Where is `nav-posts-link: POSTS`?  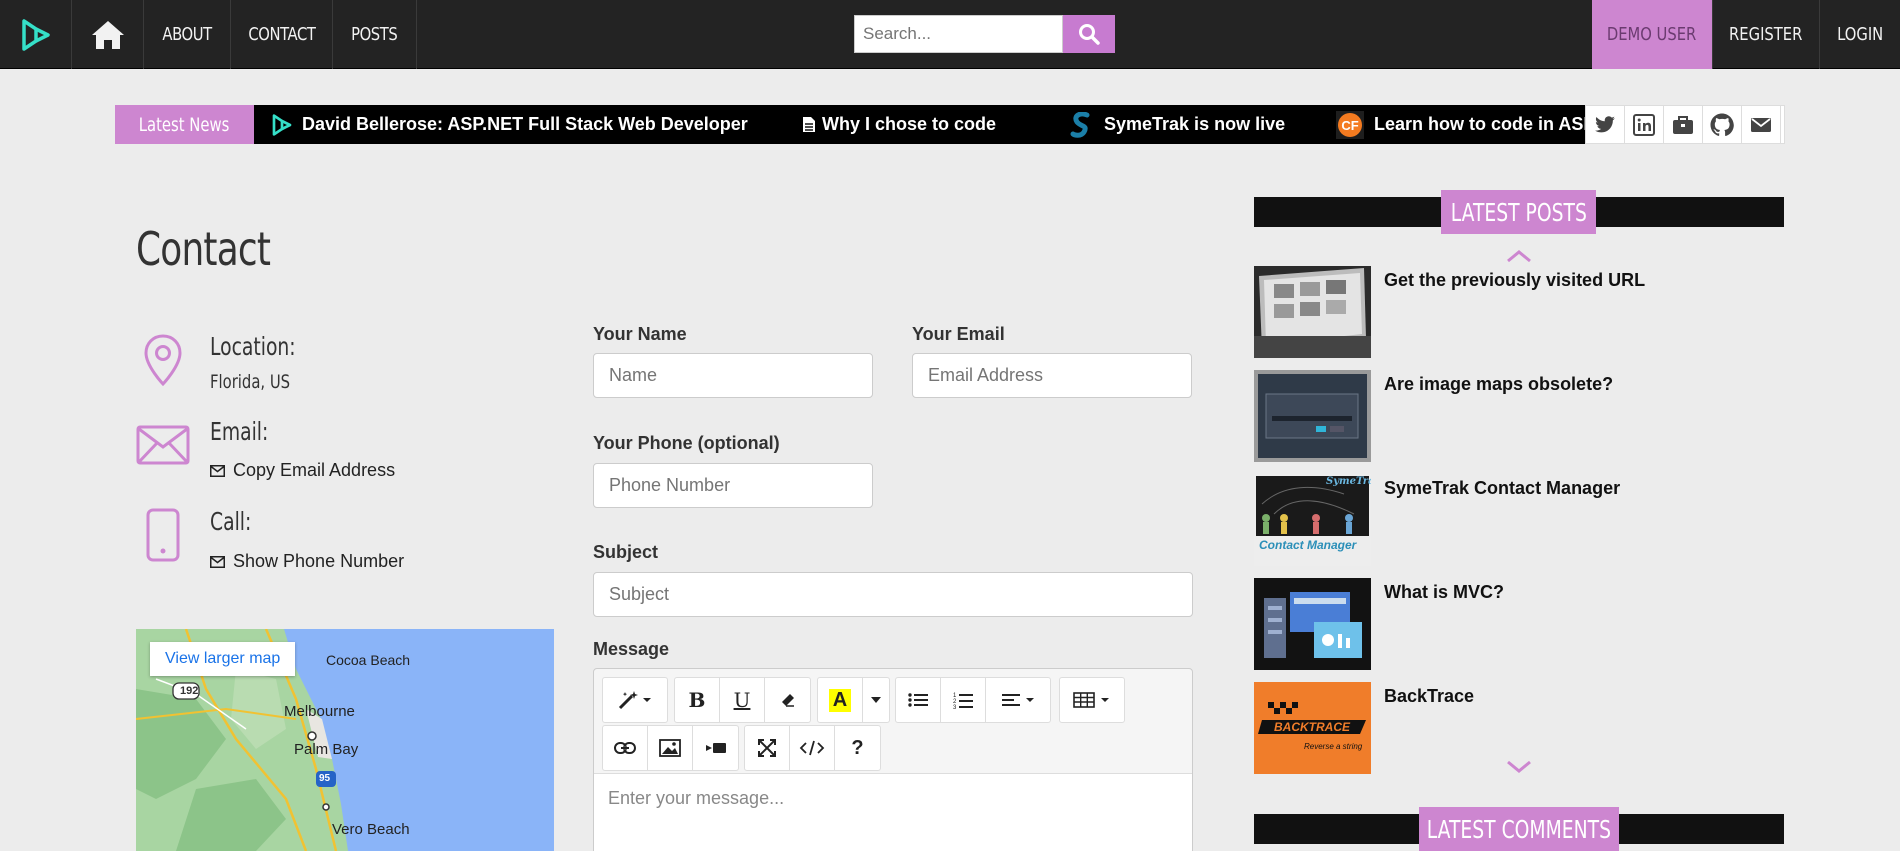
nav-posts-link: POSTS is located at coordinates (375, 34).